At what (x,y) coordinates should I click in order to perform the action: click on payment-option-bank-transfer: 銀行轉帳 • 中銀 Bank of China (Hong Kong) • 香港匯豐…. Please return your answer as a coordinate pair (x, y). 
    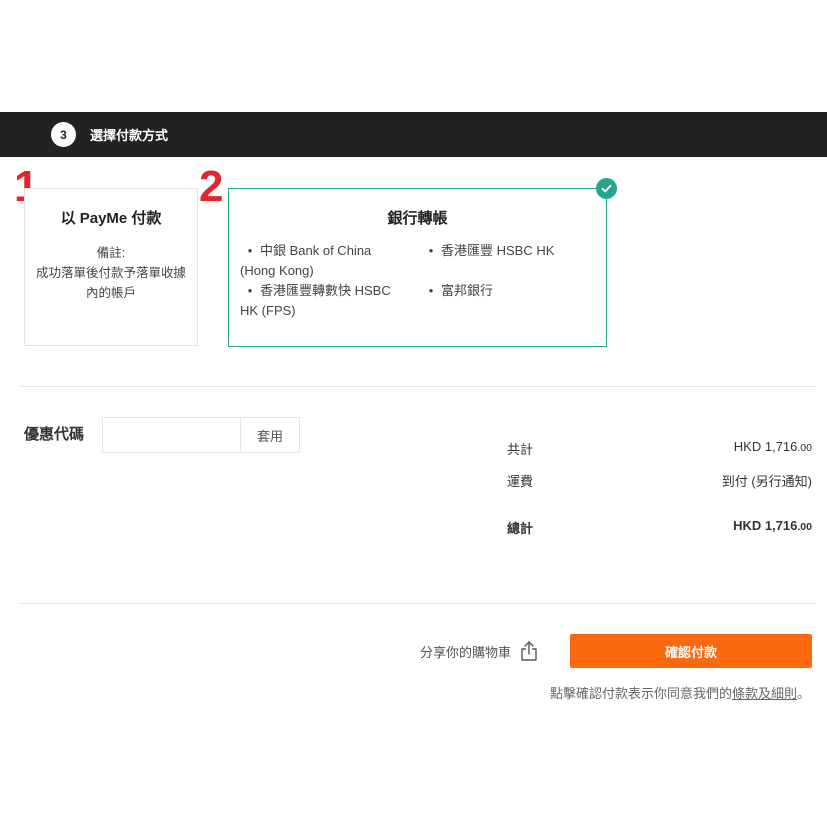
    Looking at the image, I should click on (417, 267).